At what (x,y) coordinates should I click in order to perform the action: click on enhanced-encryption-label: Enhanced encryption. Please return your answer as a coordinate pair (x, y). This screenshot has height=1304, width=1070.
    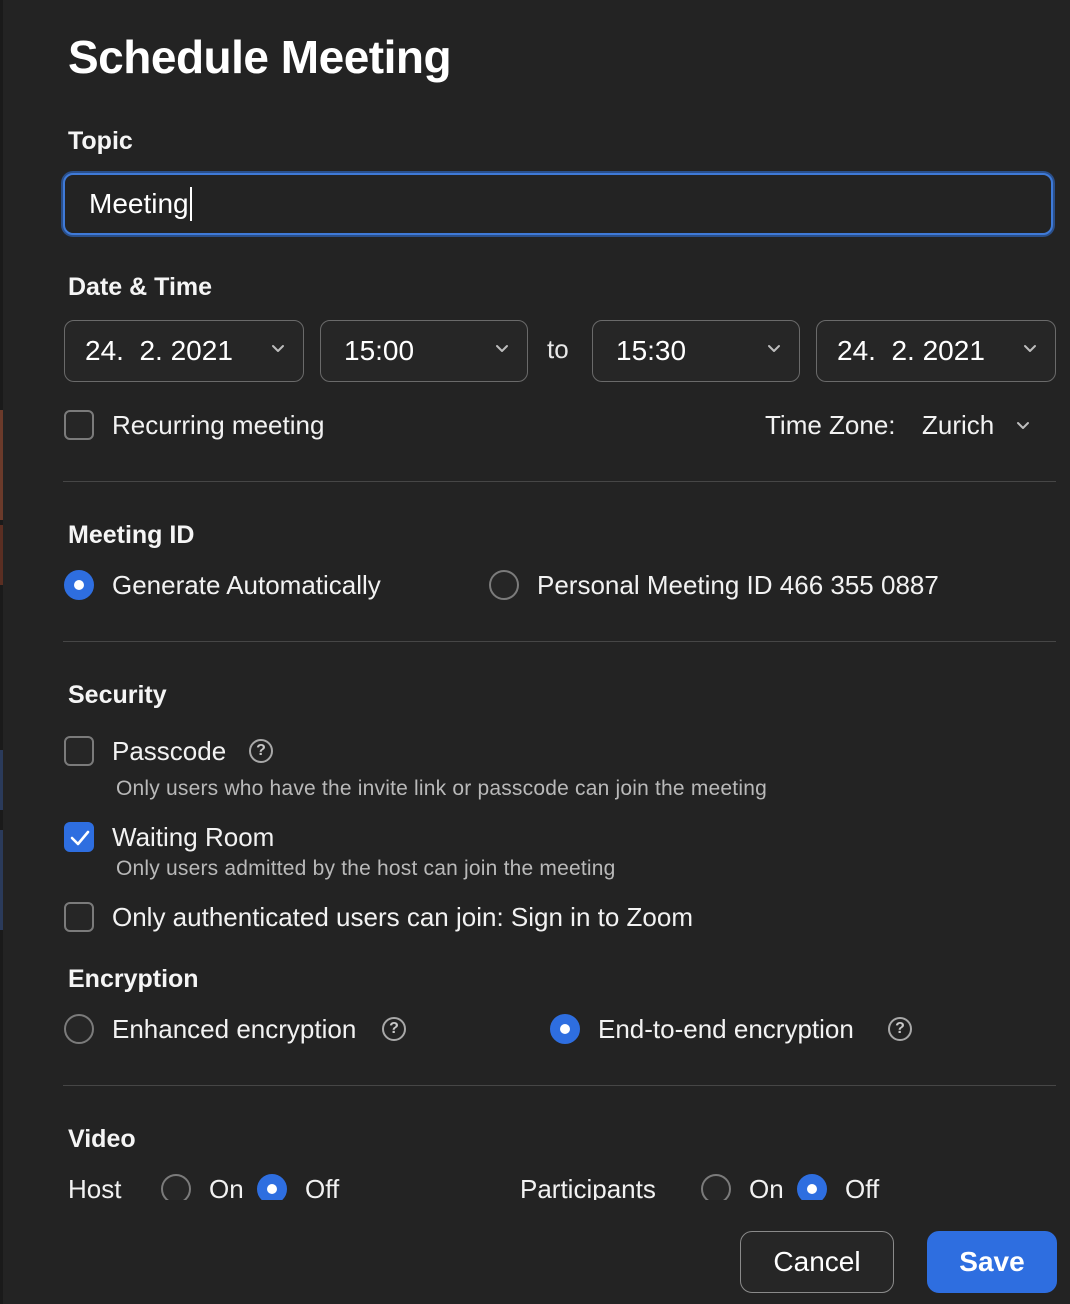
    Looking at the image, I should click on (234, 1029).